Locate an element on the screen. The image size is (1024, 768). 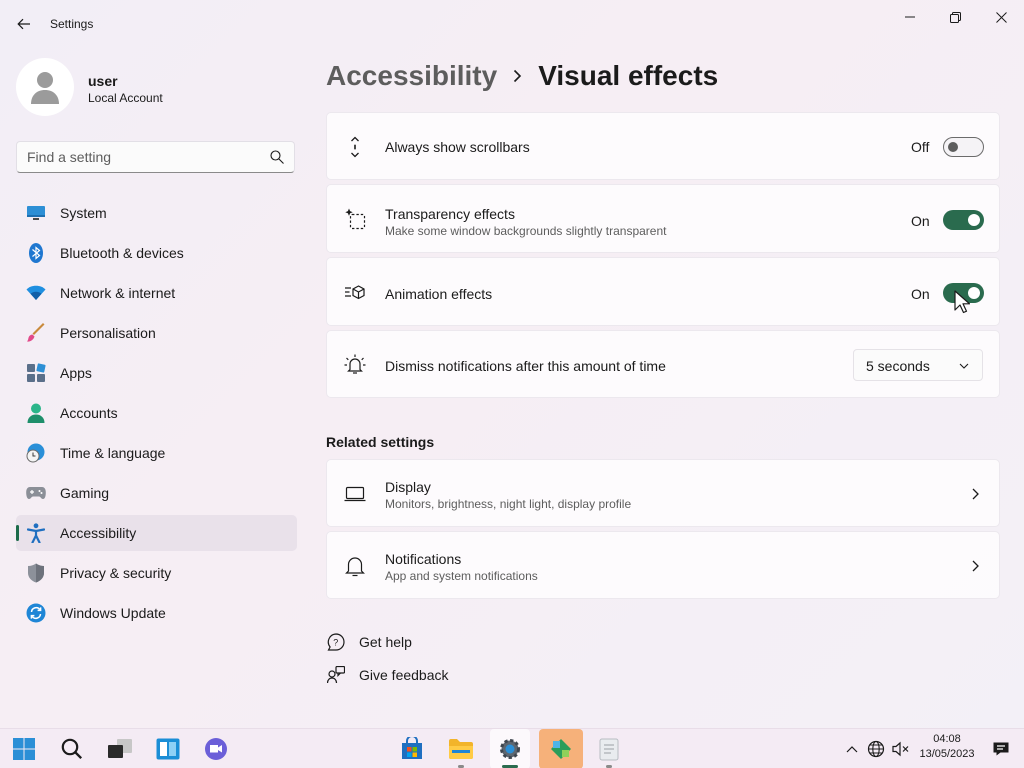
sidebar-item-privacy: Privacy & security is located at coordinates (156, 573).